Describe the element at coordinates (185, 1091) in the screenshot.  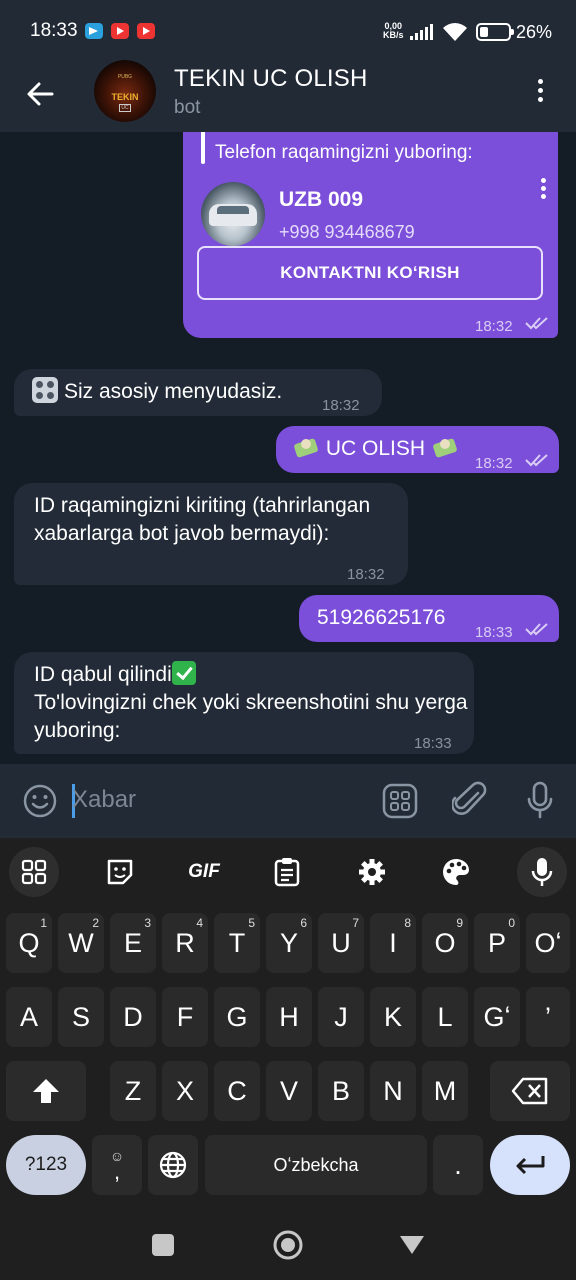
I see `key-x: X` at that location.